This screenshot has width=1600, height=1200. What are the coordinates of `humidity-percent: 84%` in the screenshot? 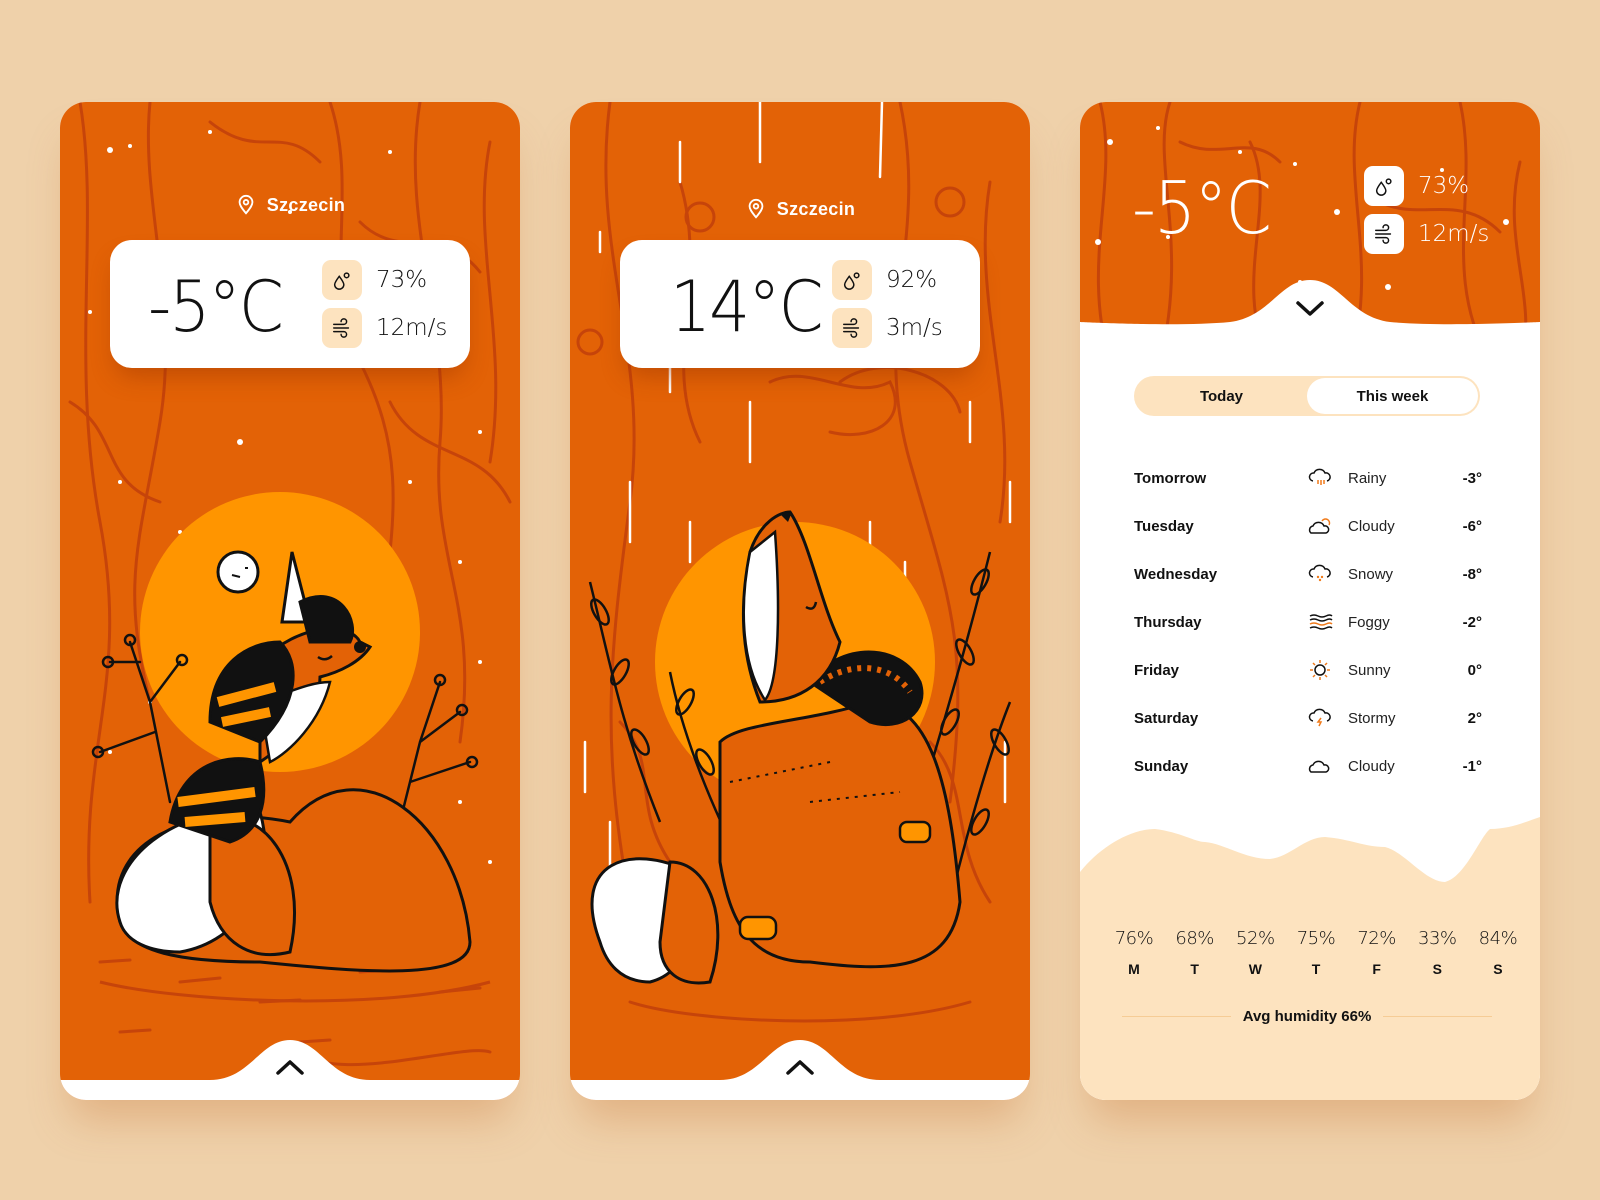 It's located at (1498, 938).